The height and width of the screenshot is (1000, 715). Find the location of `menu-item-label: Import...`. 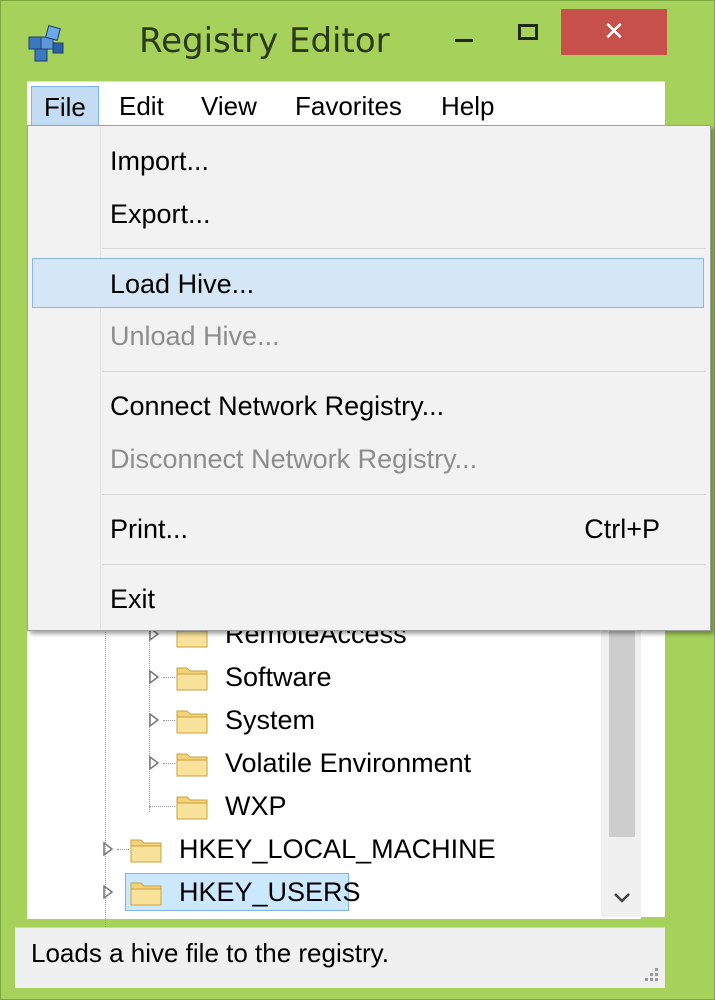

menu-item-label: Import... is located at coordinates (160, 161).